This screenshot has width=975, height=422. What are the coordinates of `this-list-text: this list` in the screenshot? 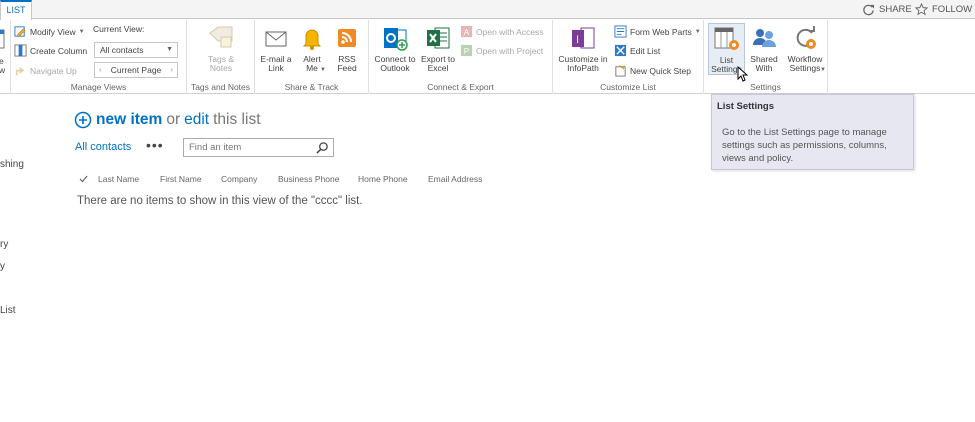 It's located at (237, 119).